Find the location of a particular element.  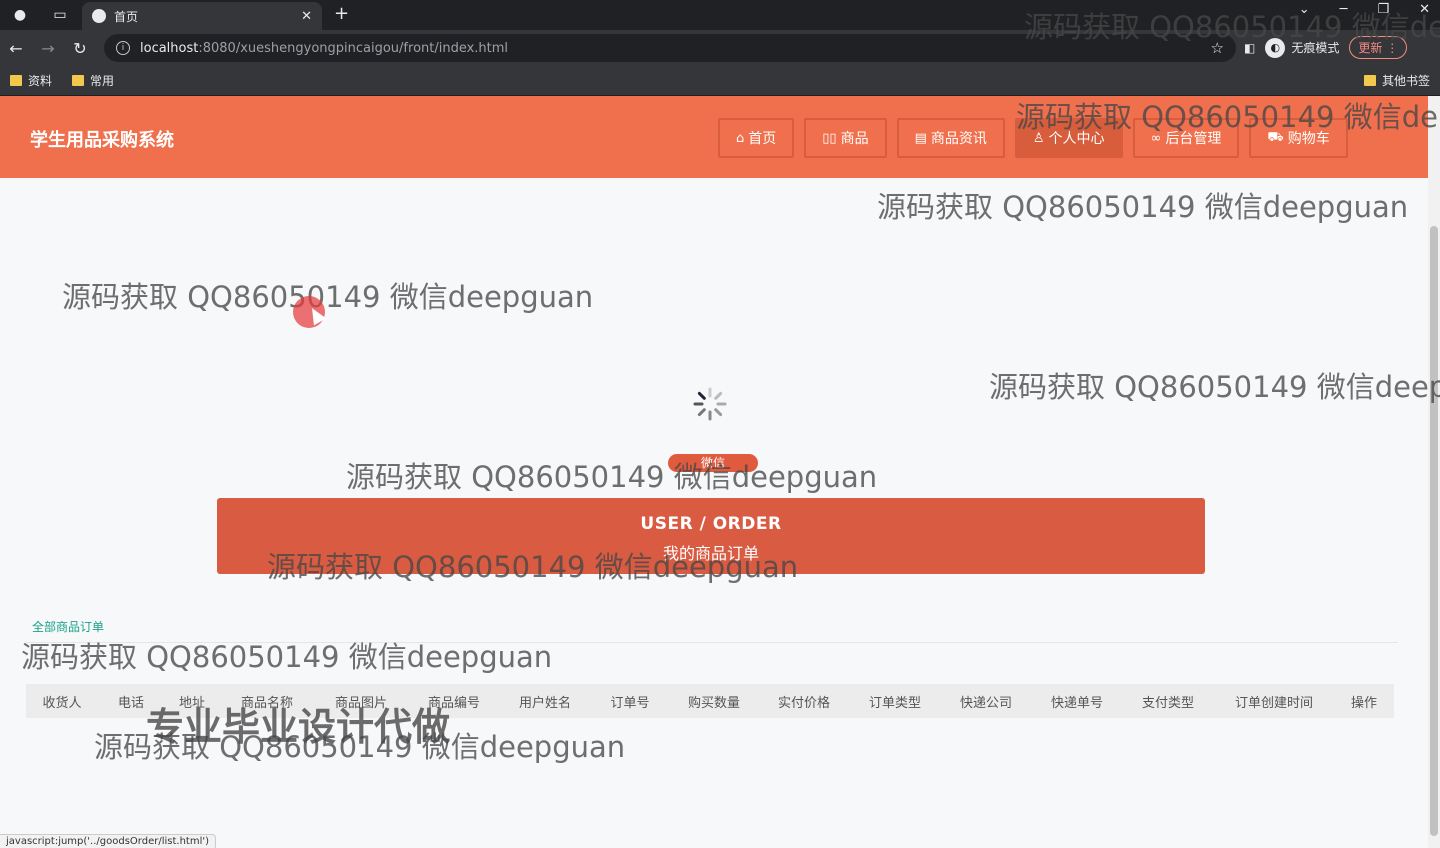

column-header: 订单号 is located at coordinates (630, 703).